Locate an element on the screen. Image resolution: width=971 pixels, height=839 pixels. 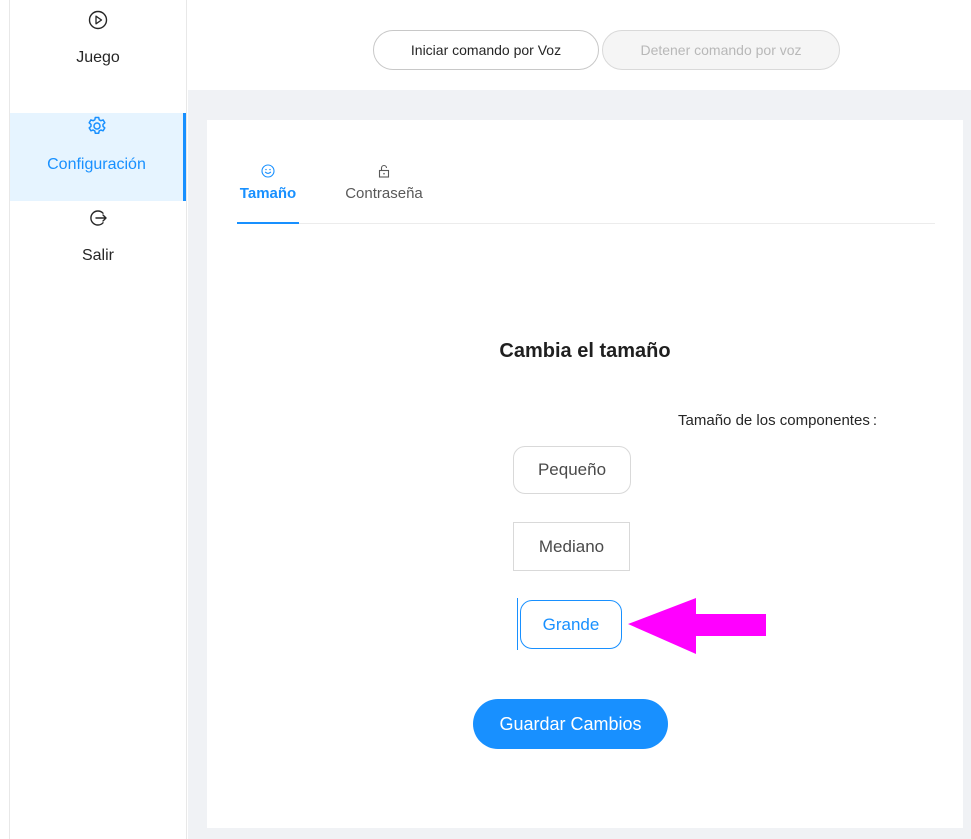
size-option-medium-button: Mediano is located at coordinates (571, 546).